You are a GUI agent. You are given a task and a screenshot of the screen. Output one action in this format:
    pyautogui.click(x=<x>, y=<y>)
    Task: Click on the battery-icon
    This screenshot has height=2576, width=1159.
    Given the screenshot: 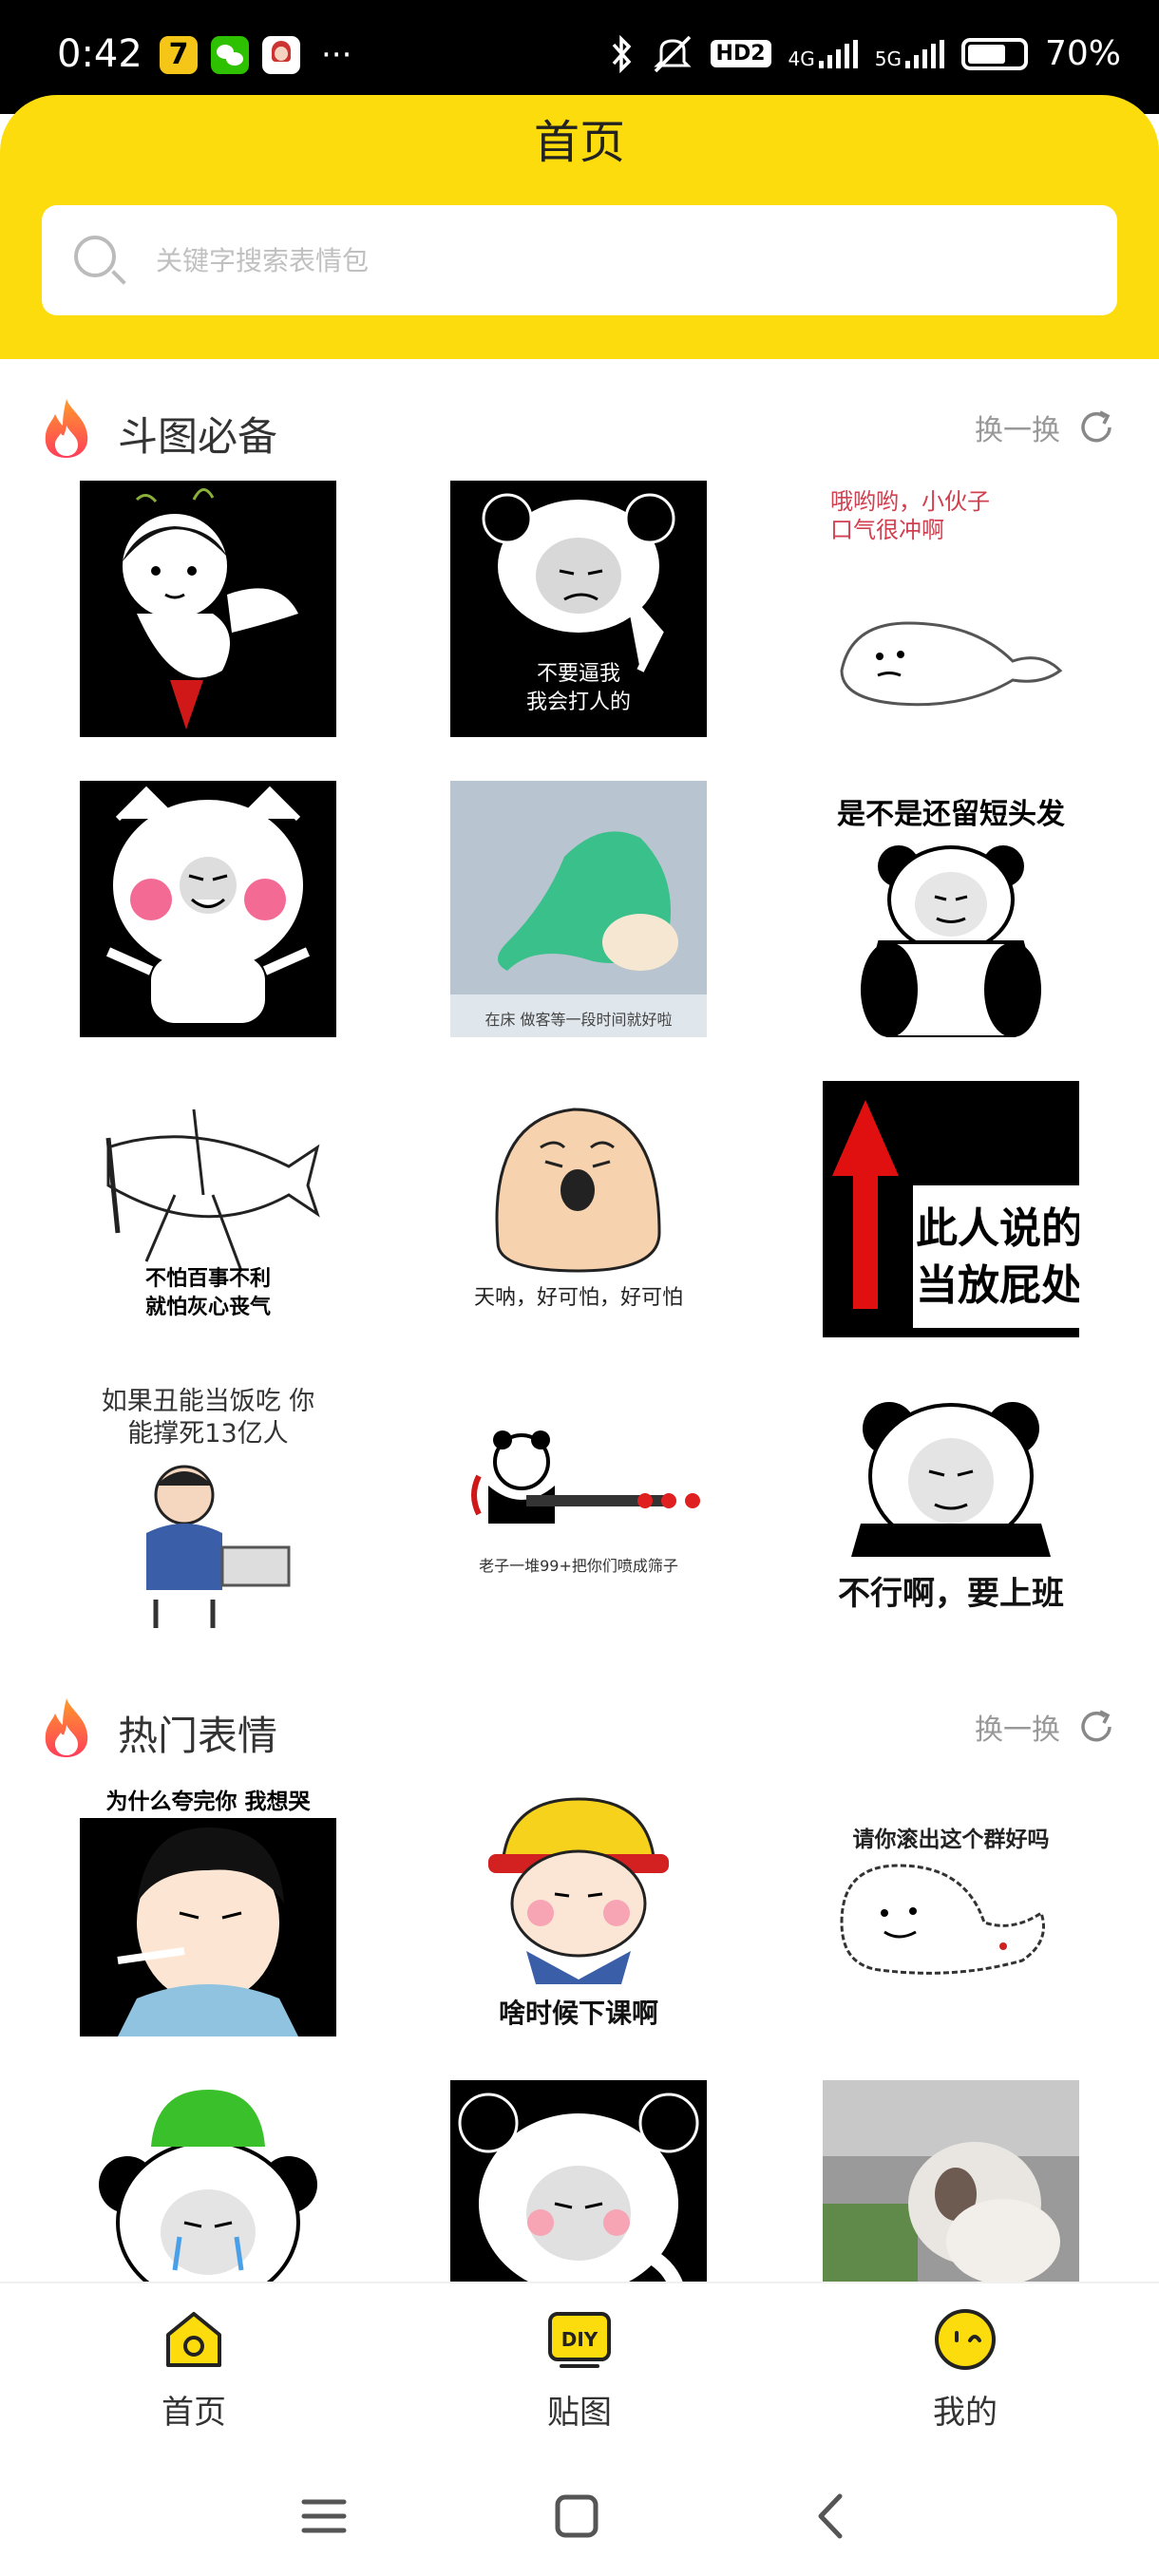 What is the action you would take?
    pyautogui.click(x=994, y=53)
    